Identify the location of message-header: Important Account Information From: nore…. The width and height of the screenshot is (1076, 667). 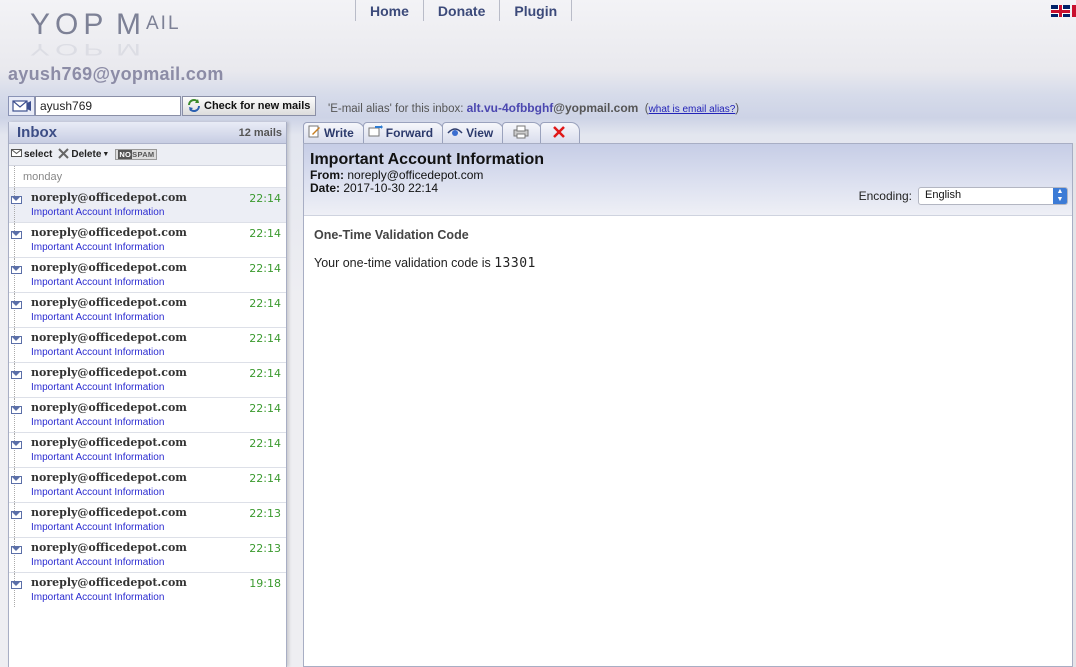
(688, 180).